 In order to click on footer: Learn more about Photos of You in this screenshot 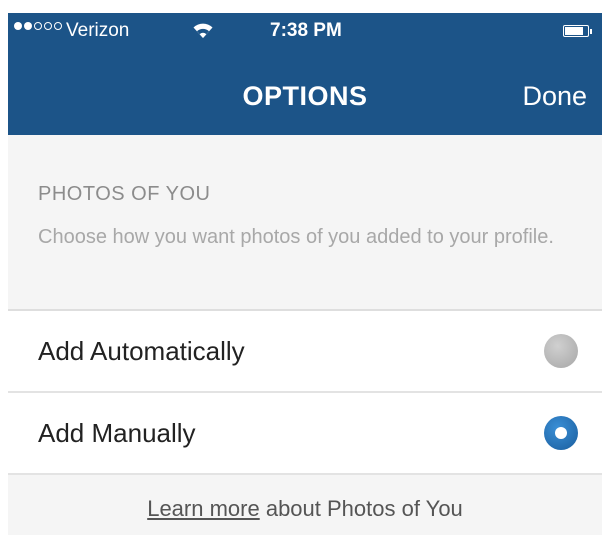, I will do `click(305, 509)`.